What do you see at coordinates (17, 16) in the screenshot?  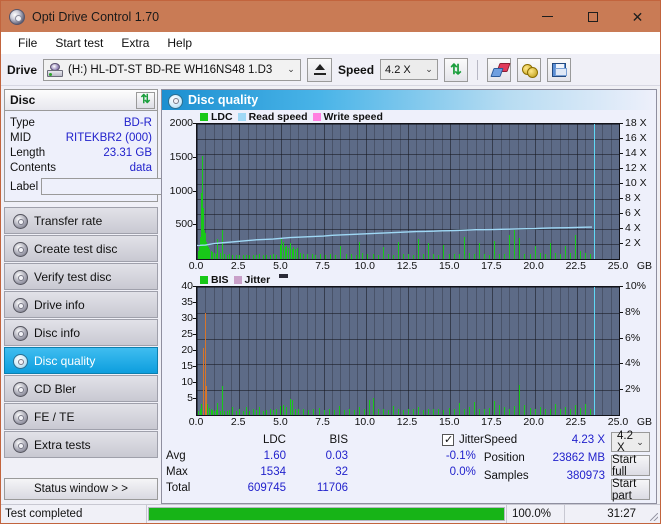 I see `app-disc-icon` at bounding box center [17, 16].